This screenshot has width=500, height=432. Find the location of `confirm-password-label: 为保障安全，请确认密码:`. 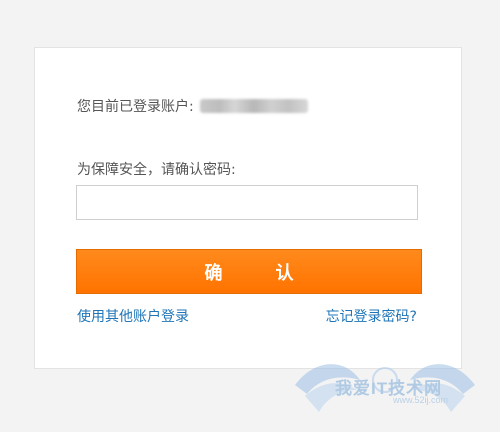

confirm-password-label: 为保障安全，请确认密码: is located at coordinates (156, 170).